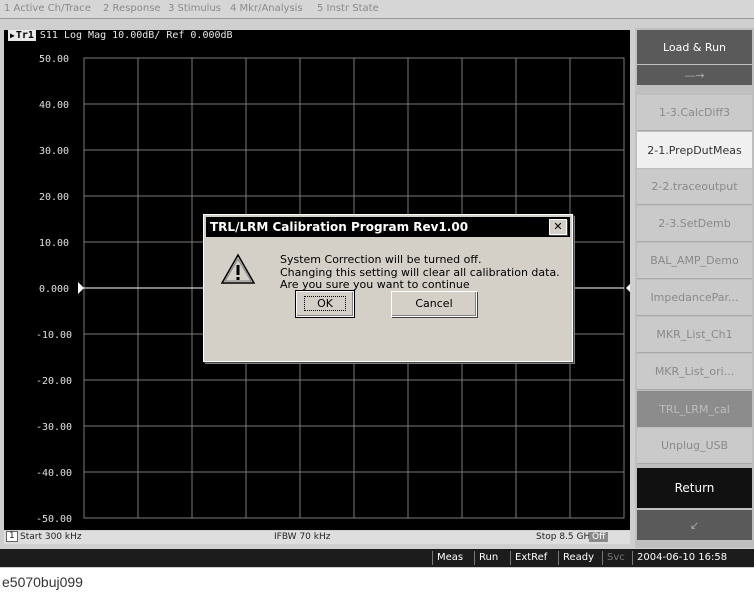  What do you see at coordinates (694, 409) in the screenshot?
I see `softkey-trl-lrm-cal: TRL_LRM_cal` at bounding box center [694, 409].